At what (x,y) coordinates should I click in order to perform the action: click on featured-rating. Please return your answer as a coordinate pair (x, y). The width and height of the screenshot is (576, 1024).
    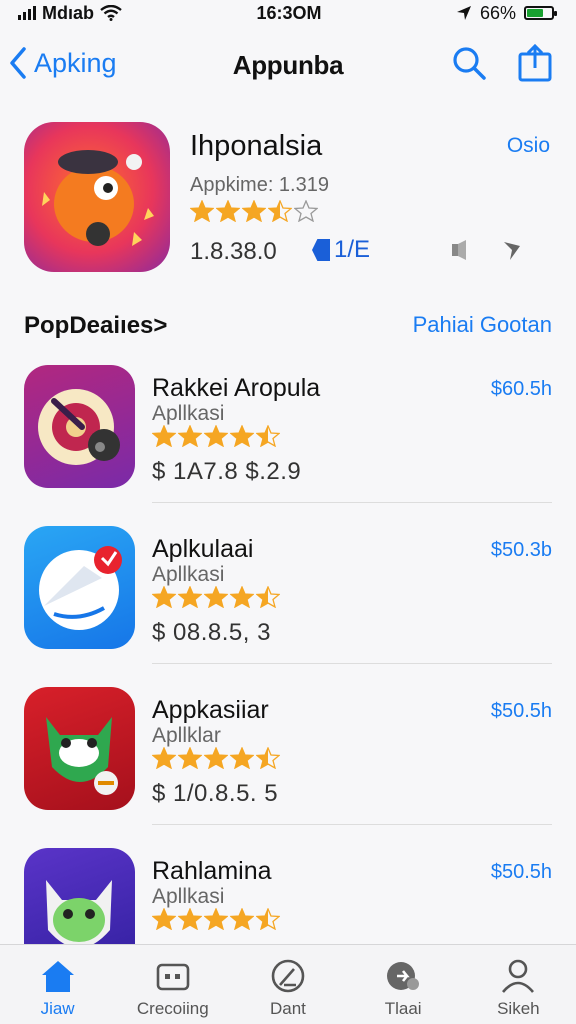
    Looking at the image, I should click on (254, 211).